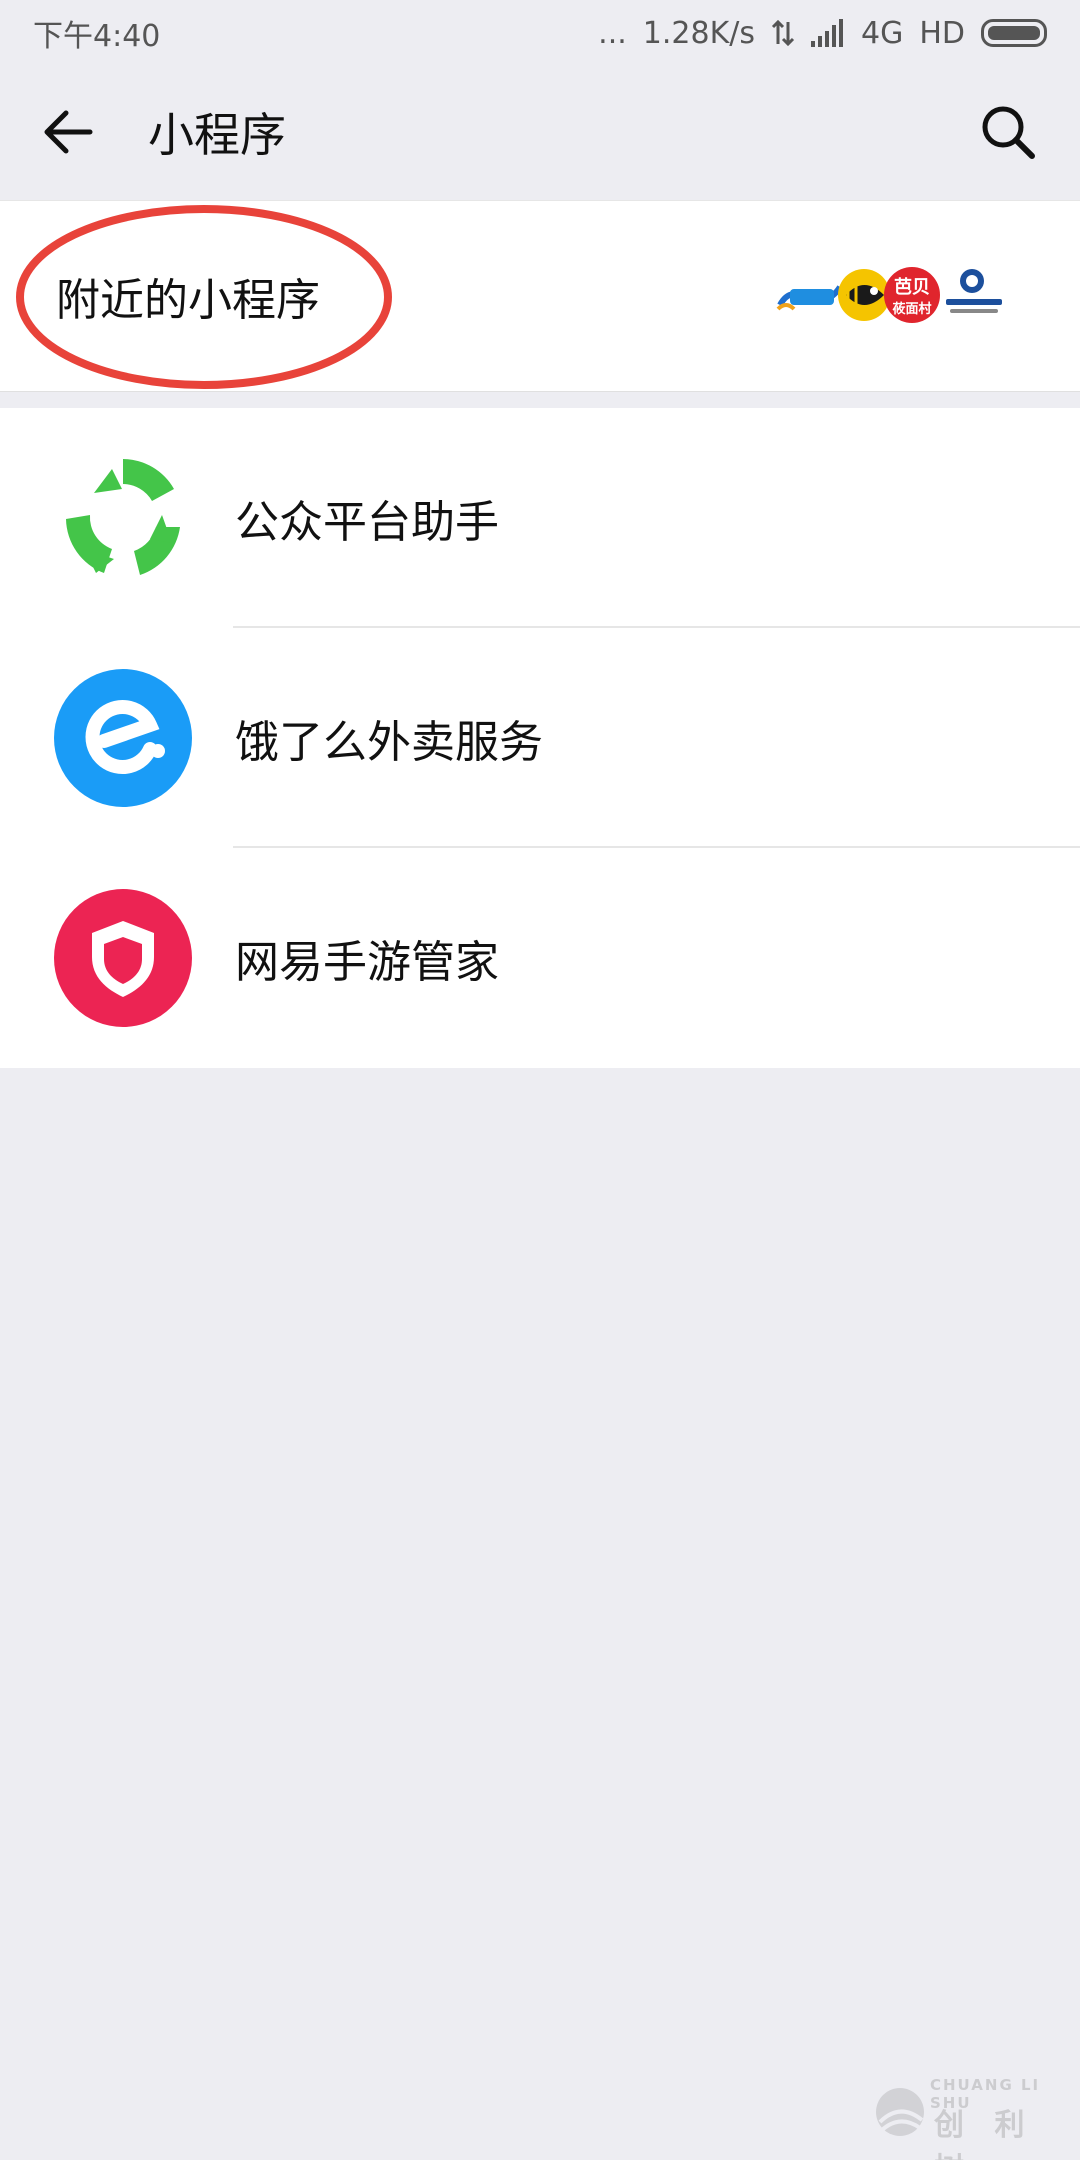  I want to click on search-icon, so click(1008, 132).